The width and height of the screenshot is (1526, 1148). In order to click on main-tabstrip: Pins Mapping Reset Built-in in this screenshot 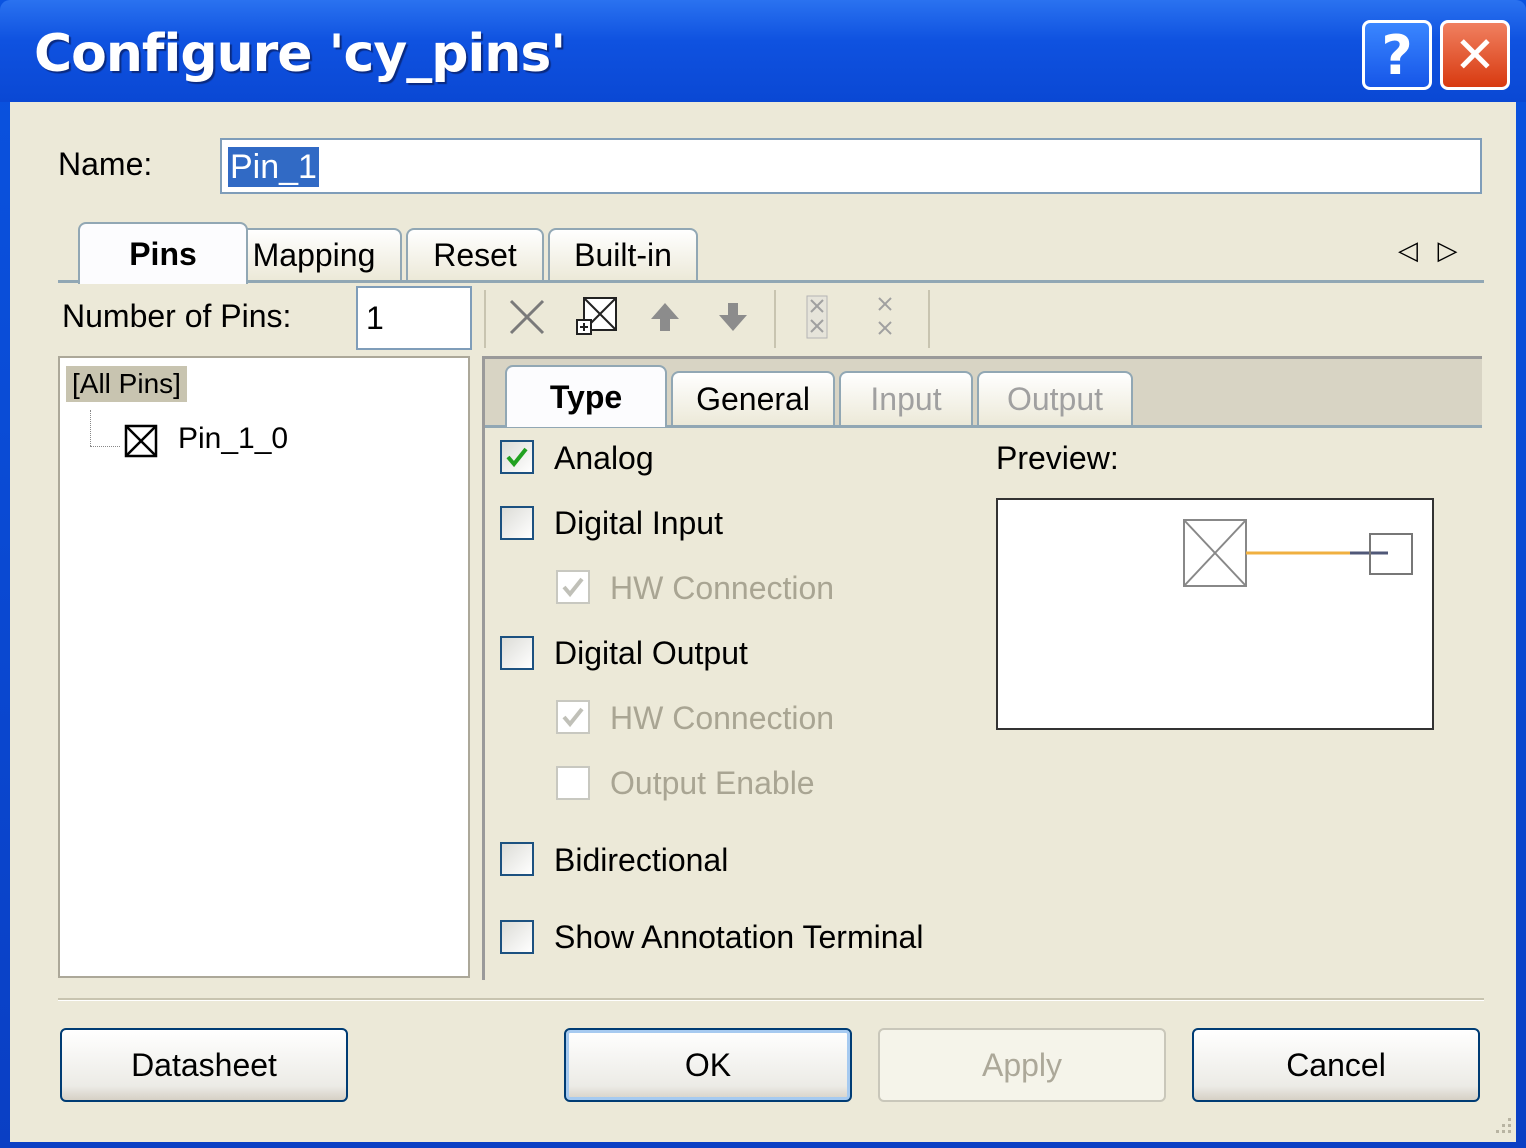, I will do `click(771, 252)`.